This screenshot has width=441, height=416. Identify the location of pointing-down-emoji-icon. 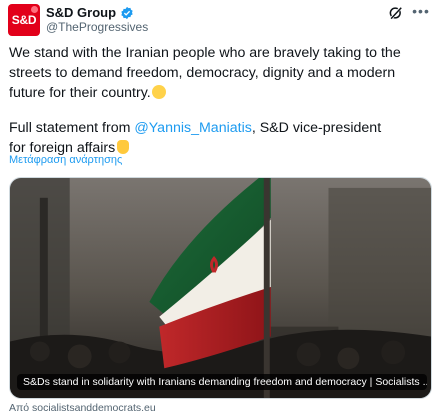
(123, 147).